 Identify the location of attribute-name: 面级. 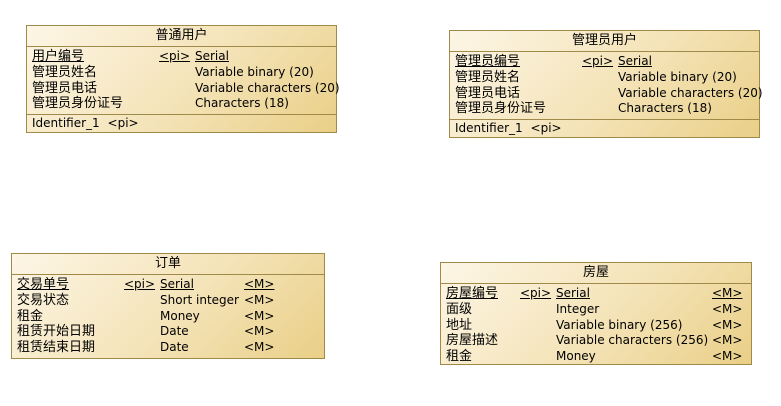
(459, 309).